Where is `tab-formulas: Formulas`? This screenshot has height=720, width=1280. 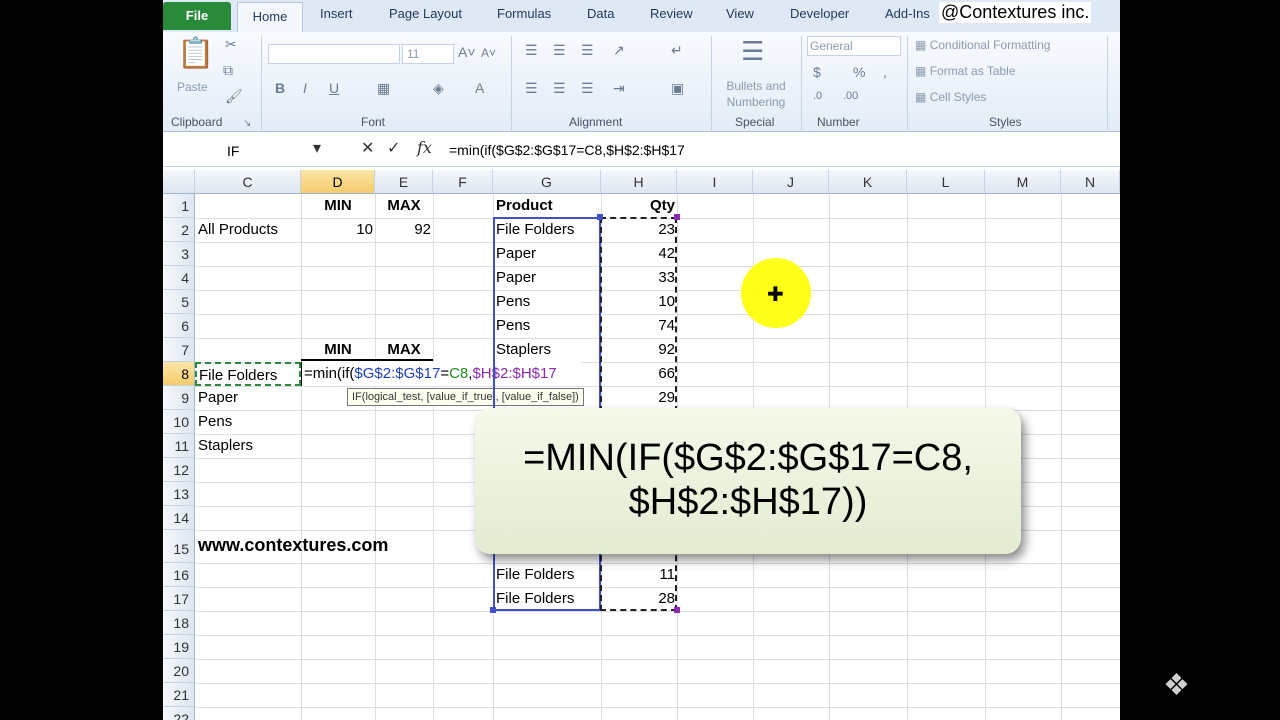 tab-formulas: Formulas is located at coordinates (524, 13).